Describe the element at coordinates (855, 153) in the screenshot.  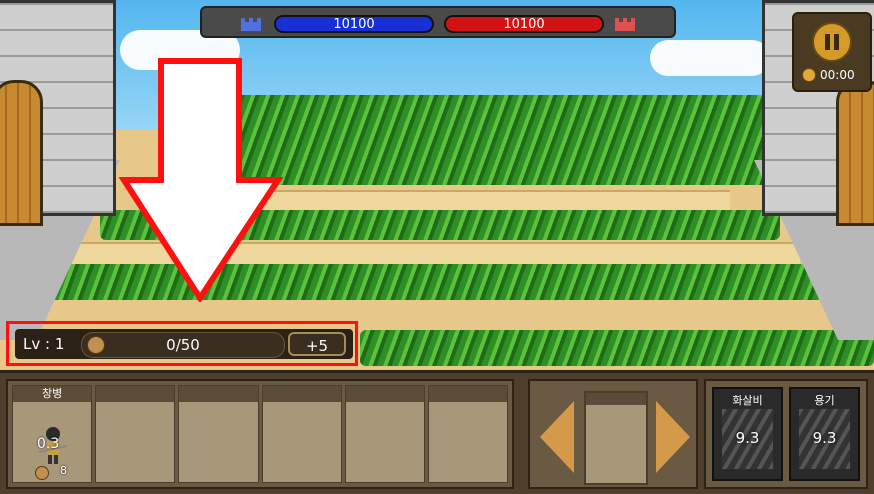
I see `enemy-castle-gate` at that location.